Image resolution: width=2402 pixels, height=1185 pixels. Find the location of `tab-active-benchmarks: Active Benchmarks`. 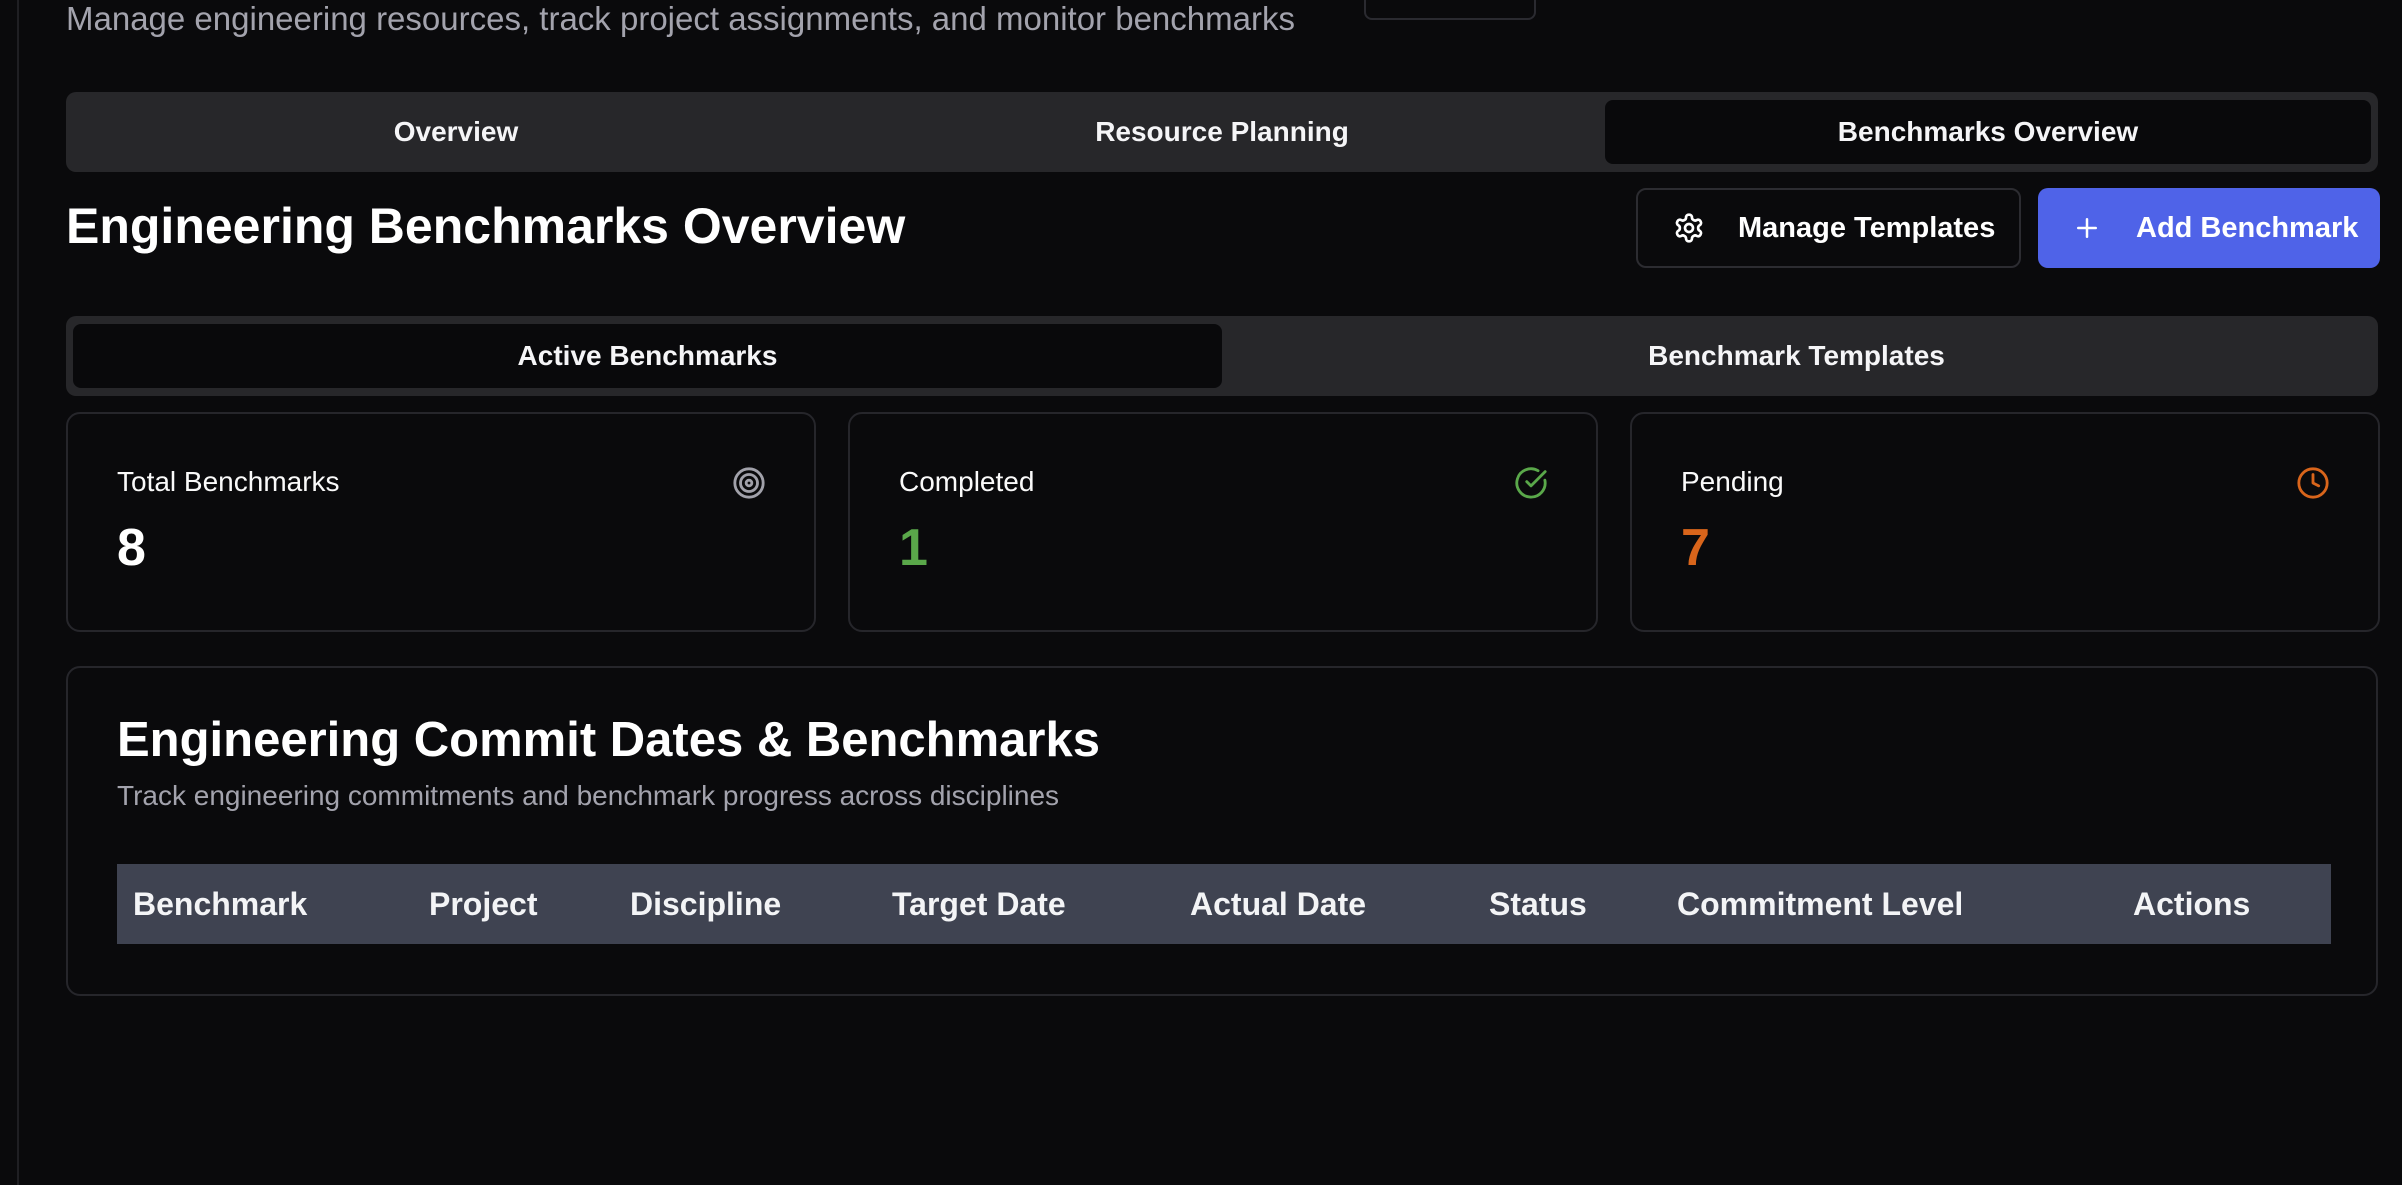

tab-active-benchmarks: Active Benchmarks is located at coordinates (647, 356).